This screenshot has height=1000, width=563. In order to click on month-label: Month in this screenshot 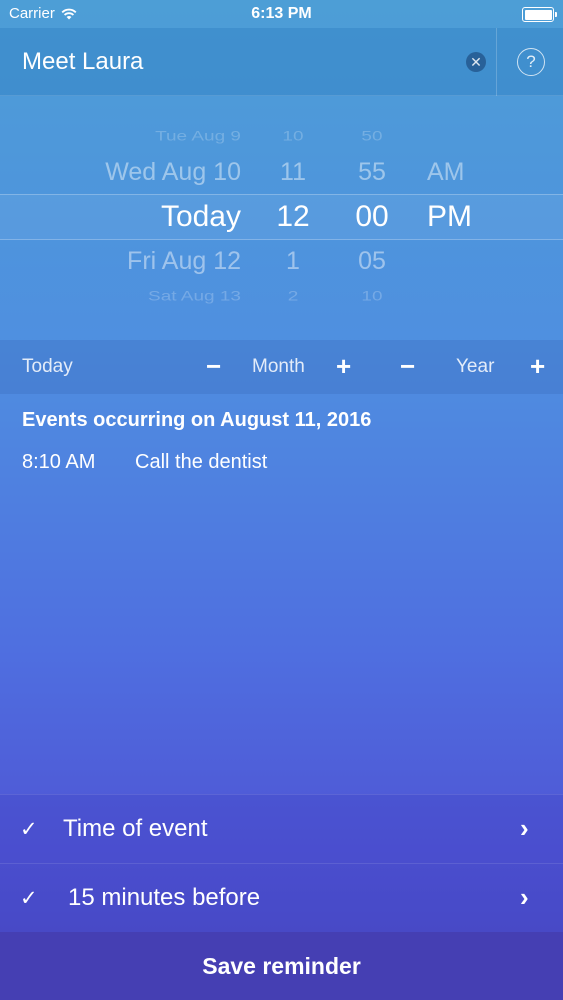, I will do `click(278, 366)`.